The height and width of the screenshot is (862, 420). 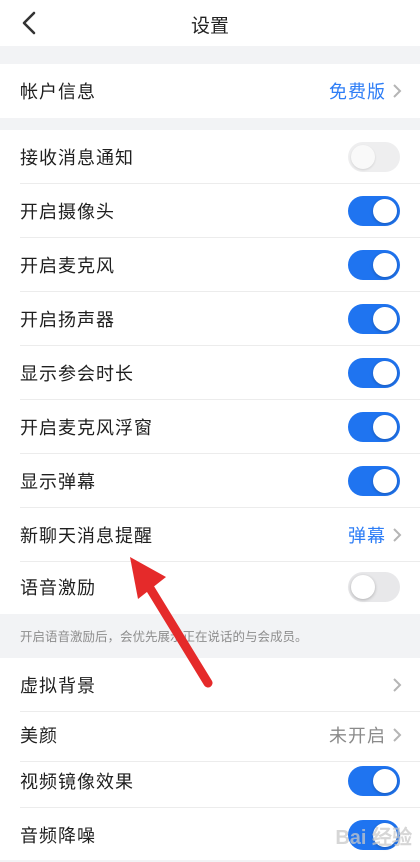 I want to click on setting-label: 视频镜像效果, so click(x=77, y=782).